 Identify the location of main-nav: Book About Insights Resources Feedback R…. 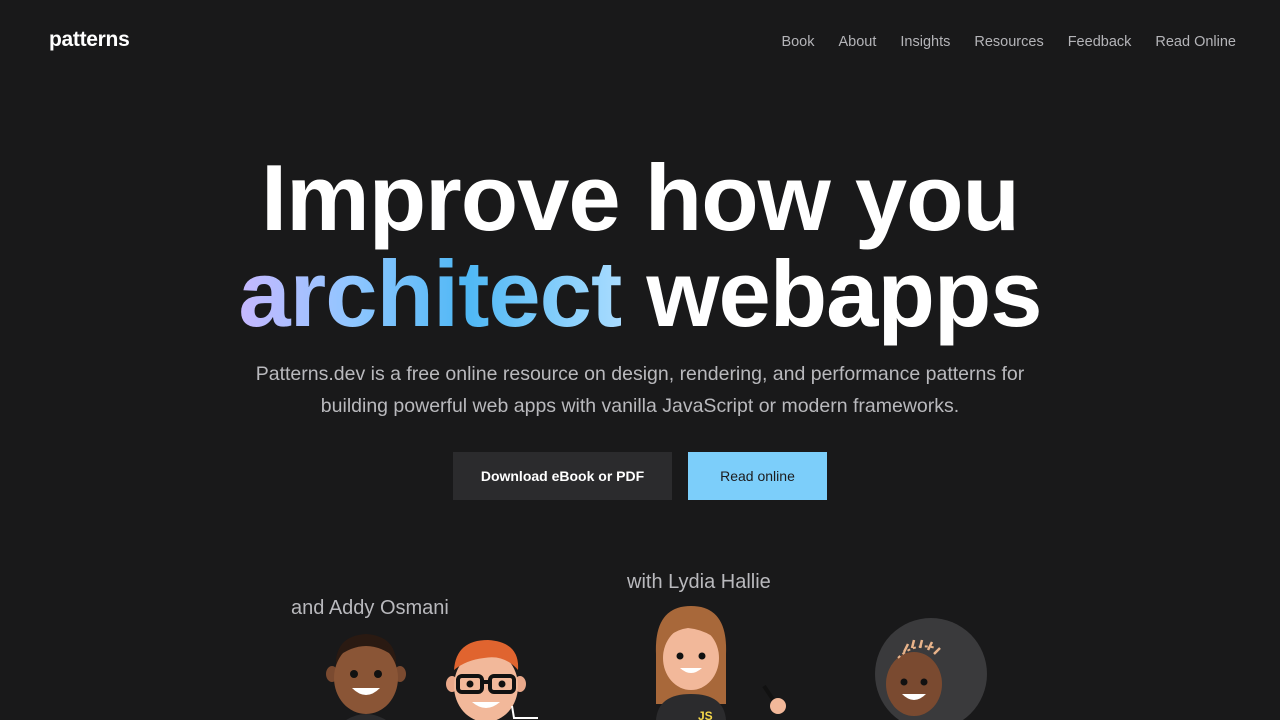
(1008, 42).